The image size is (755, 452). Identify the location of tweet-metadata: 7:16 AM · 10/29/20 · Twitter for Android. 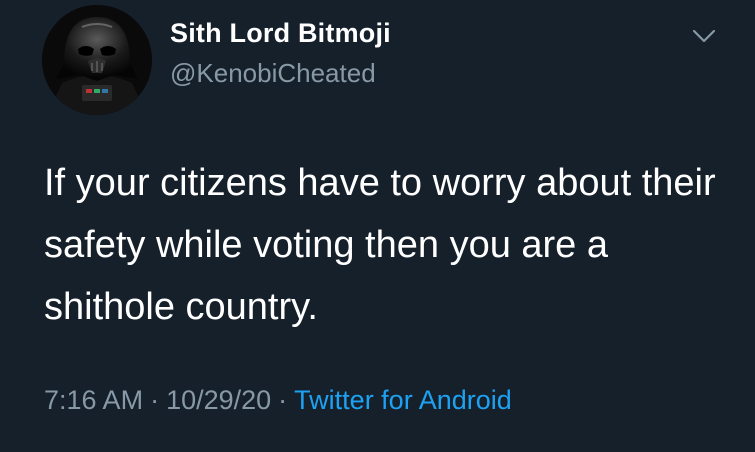
(278, 400).